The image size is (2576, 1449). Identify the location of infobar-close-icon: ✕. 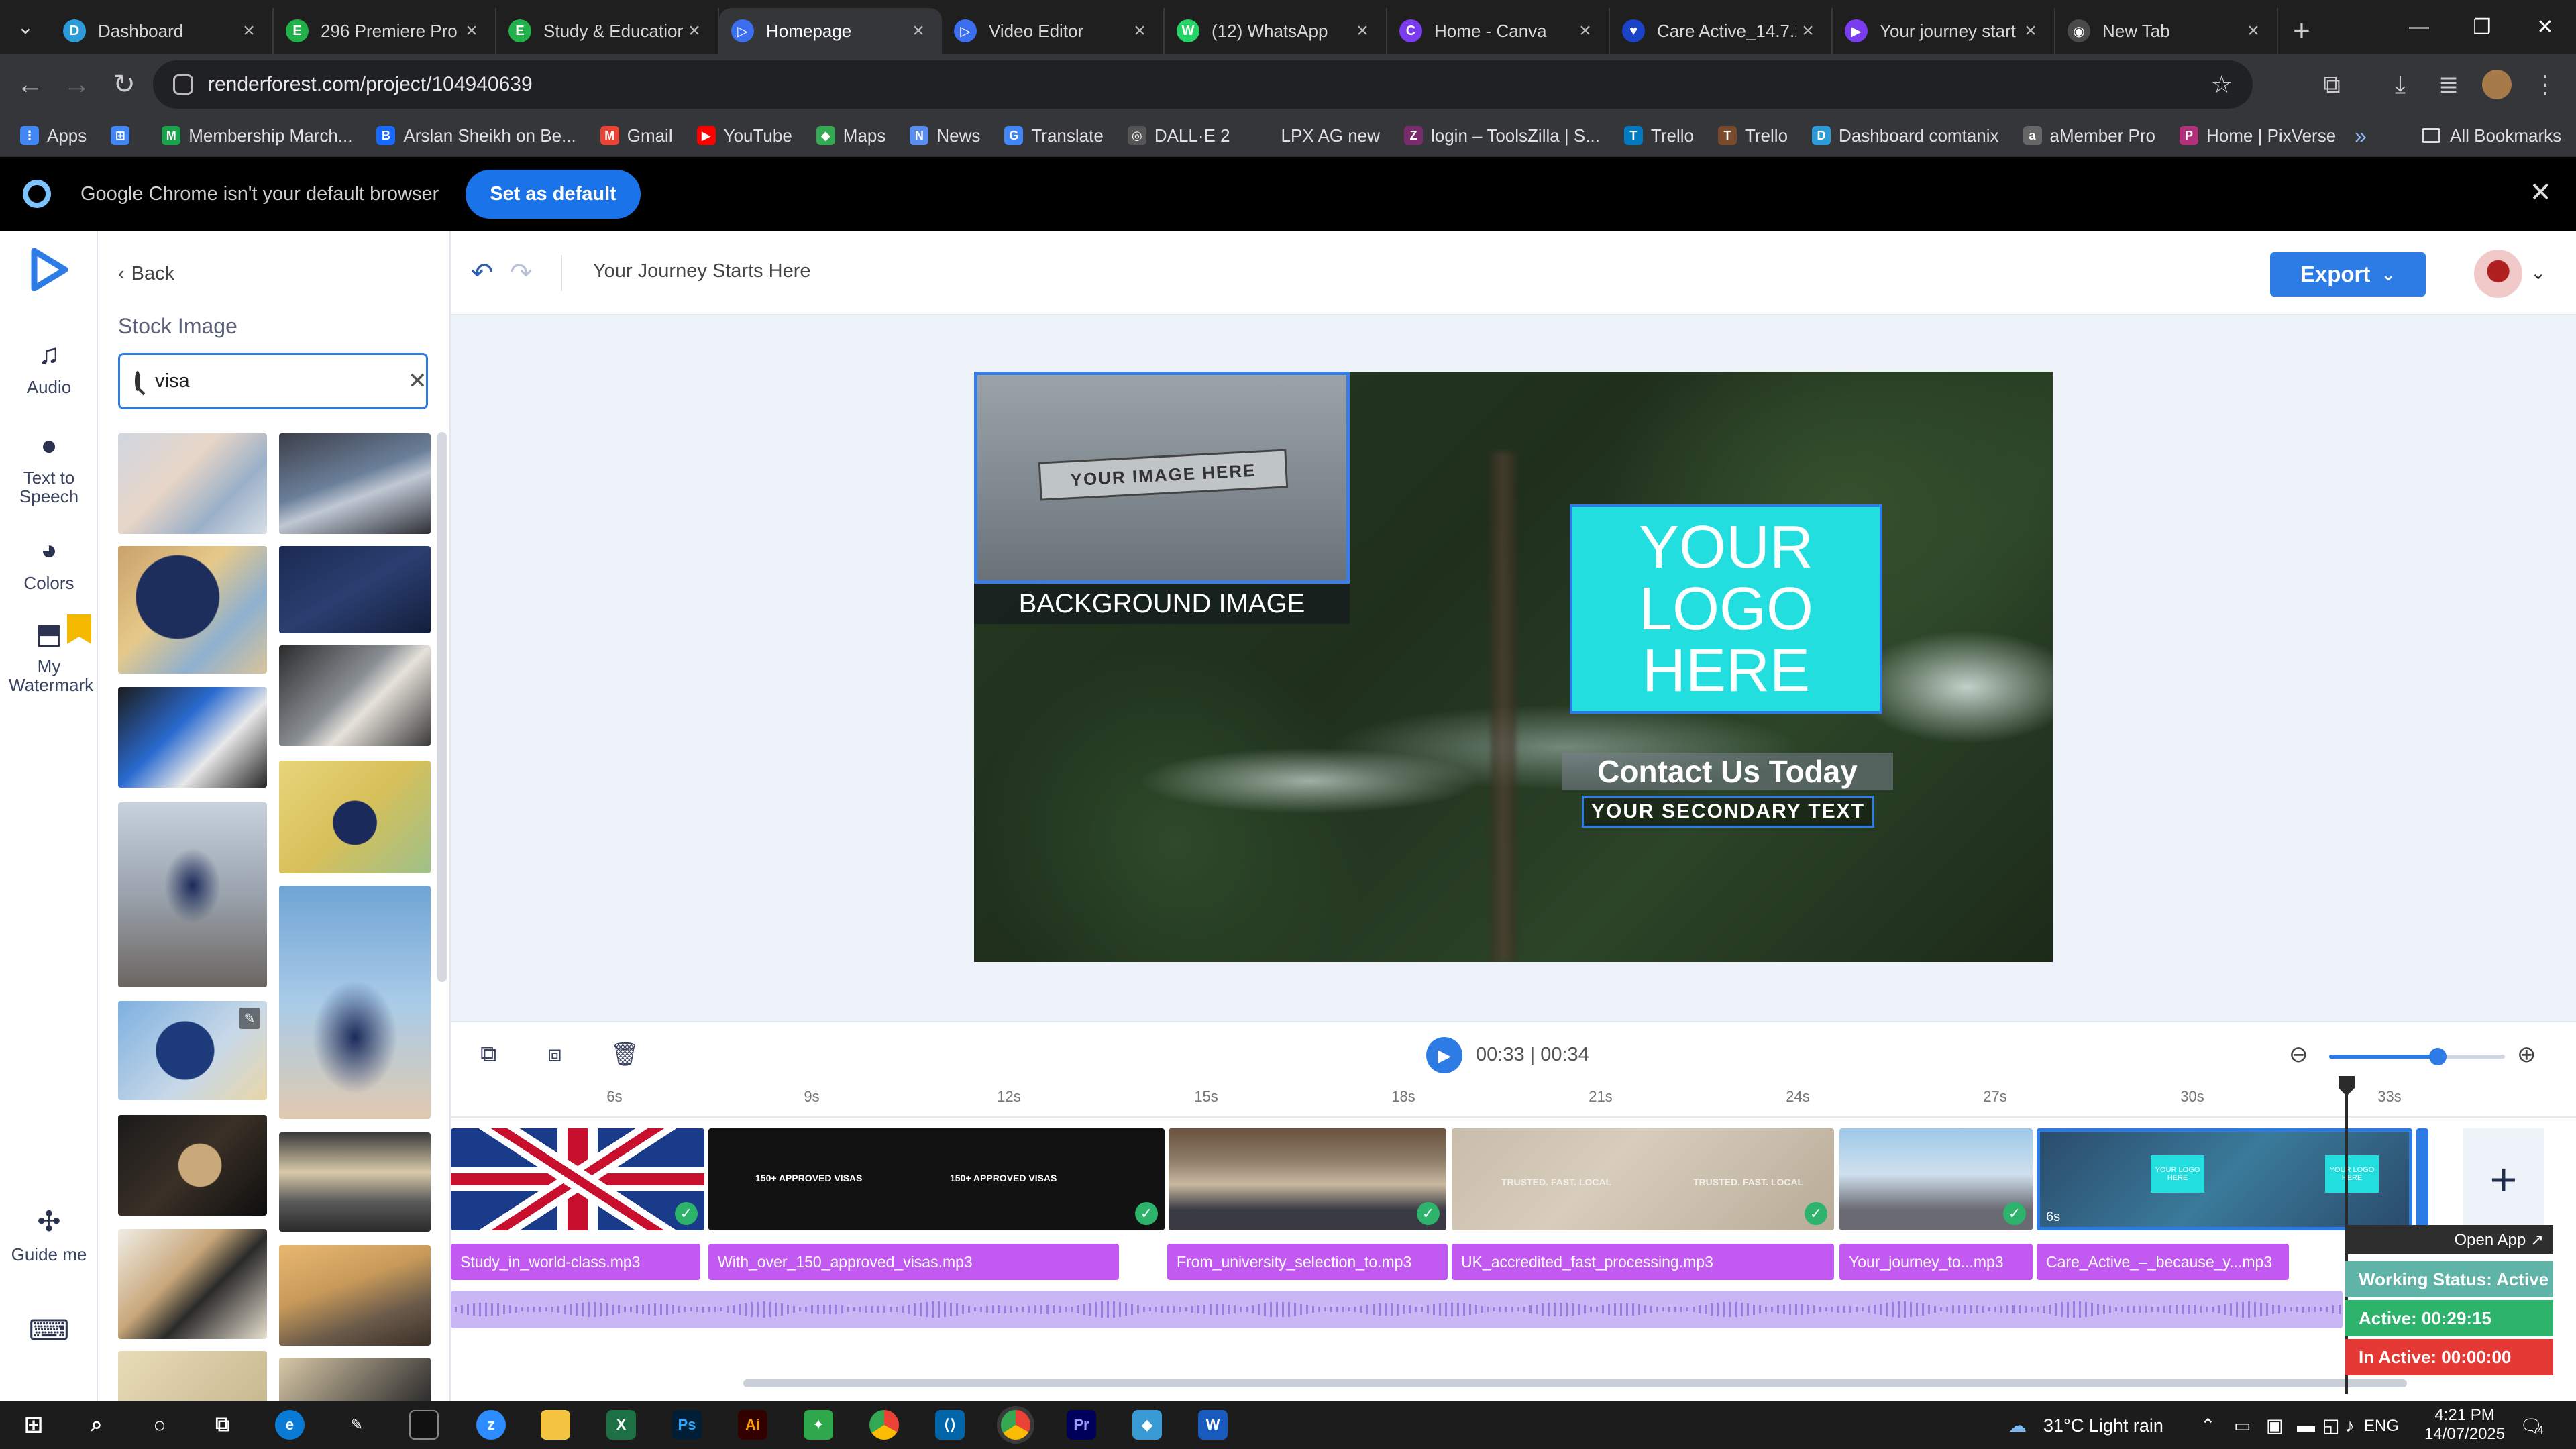
(2540, 192).